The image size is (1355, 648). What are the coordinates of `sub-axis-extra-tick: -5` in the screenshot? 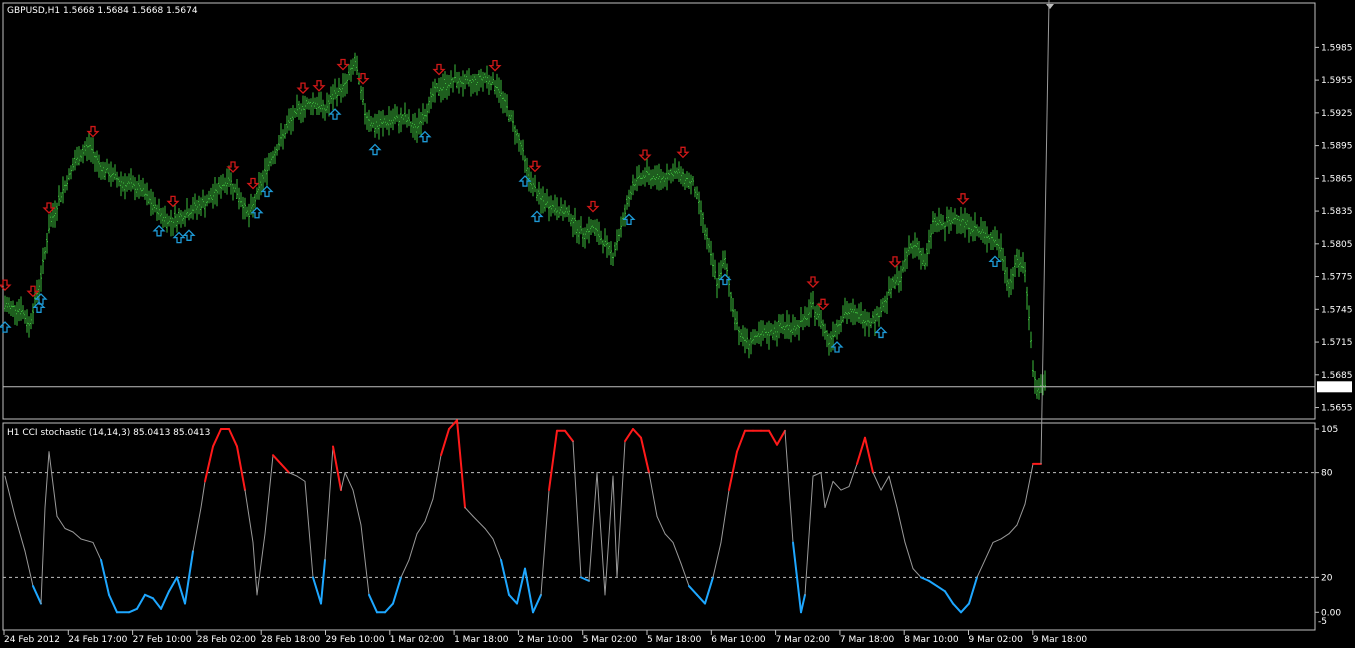 It's located at (1322, 622).